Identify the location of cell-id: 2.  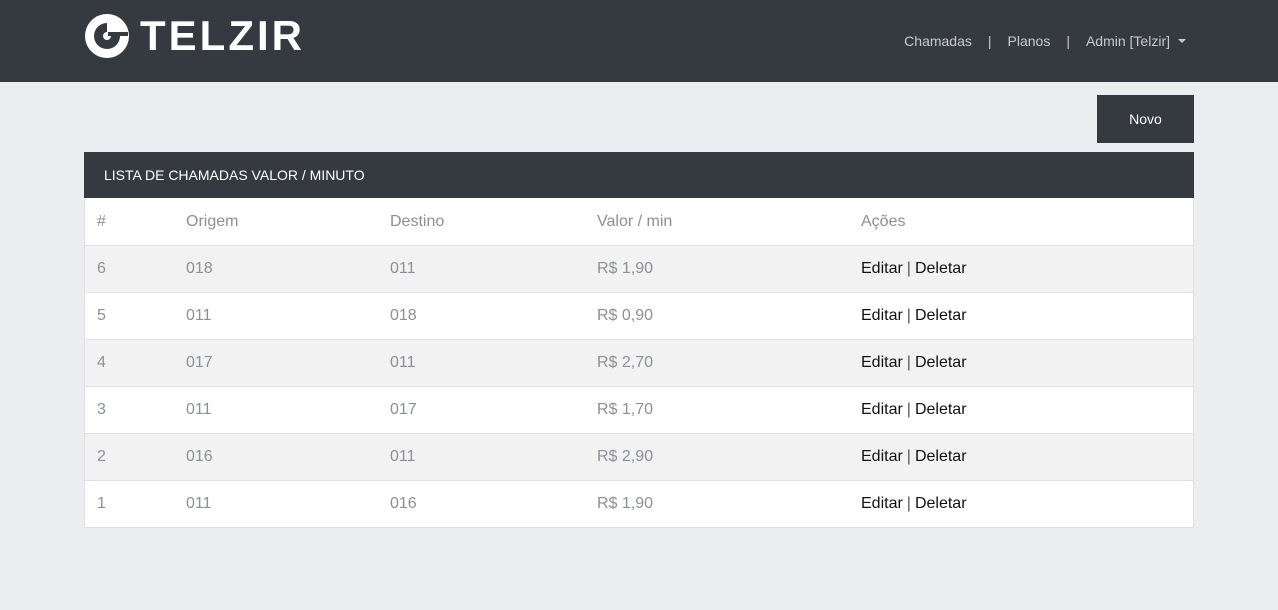
(129, 457).